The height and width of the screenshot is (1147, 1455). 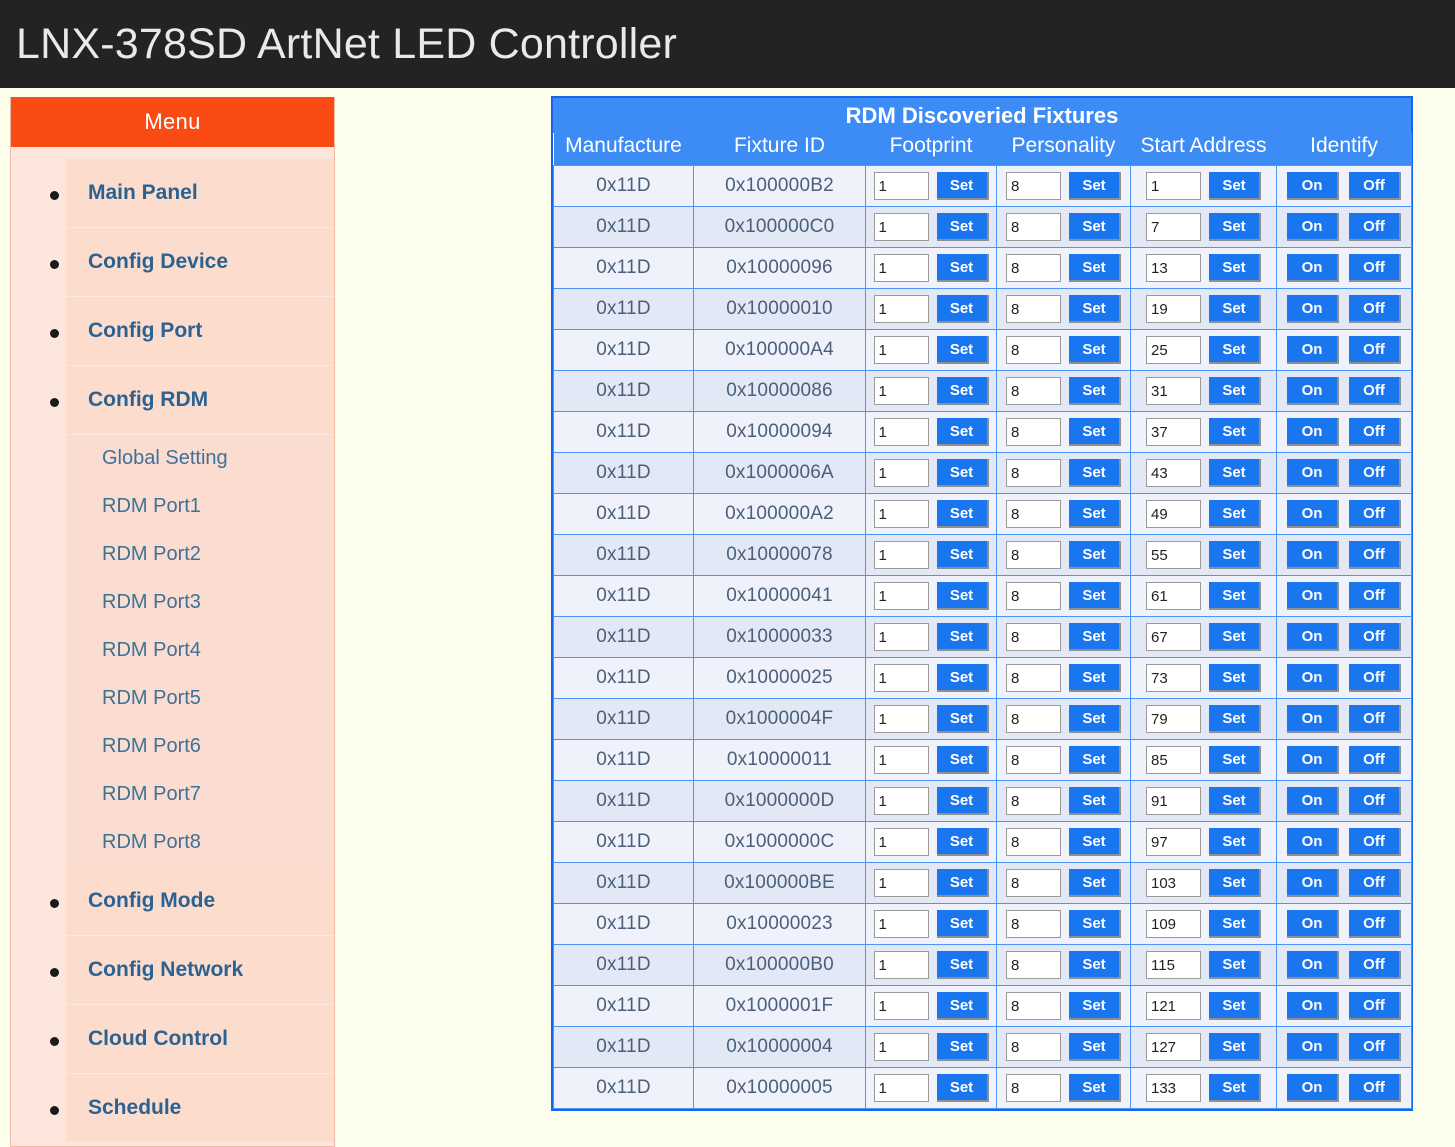 What do you see at coordinates (200, 400) in the screenshot?
I see `sidebar-item-config-rdm: Config RDM` at bounding box center [200, 400].